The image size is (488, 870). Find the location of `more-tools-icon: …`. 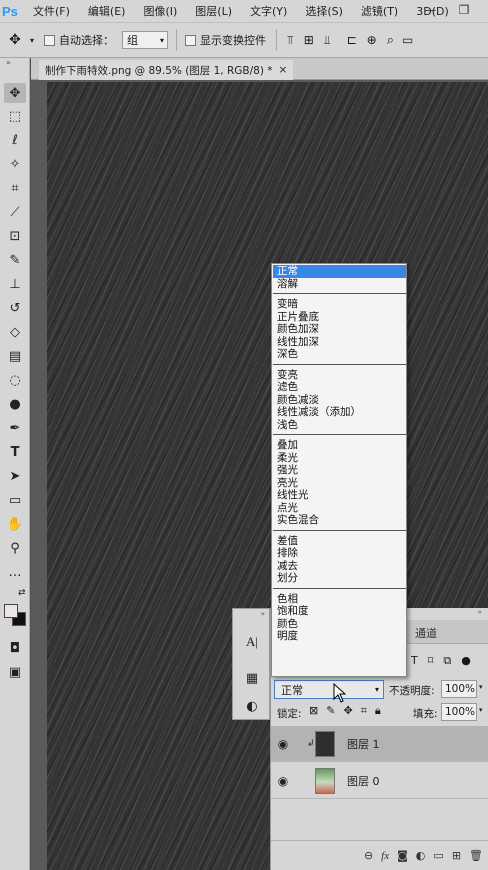

more-tools-icon: … is located at coordinates (15, 572).